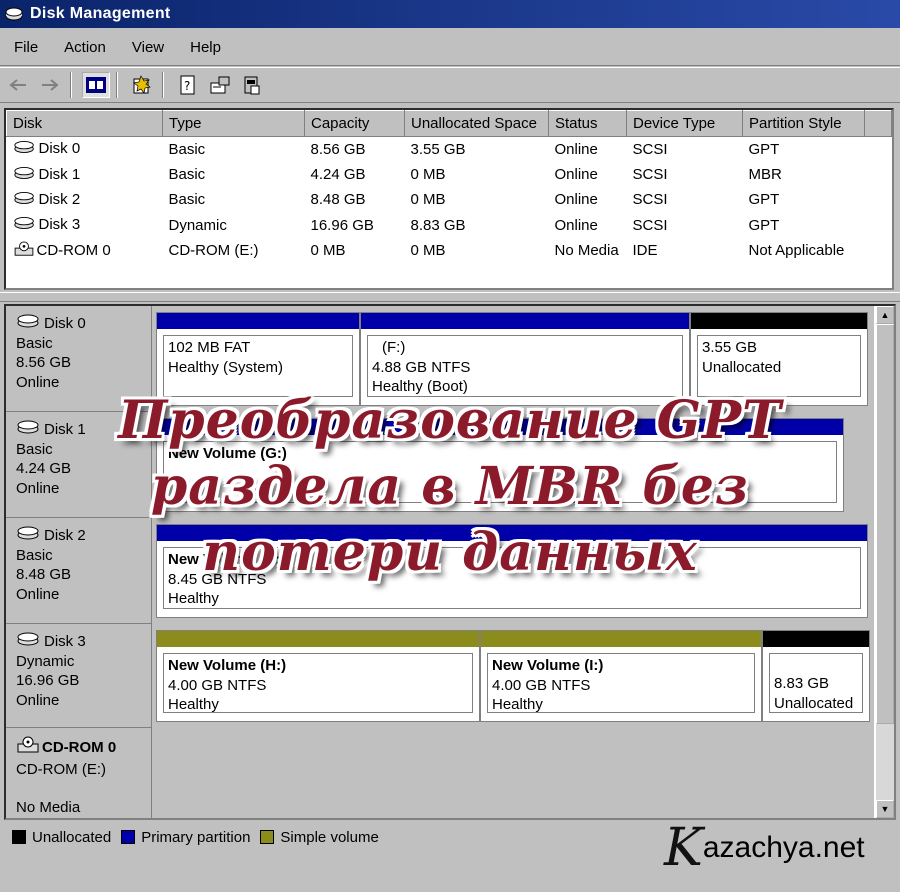  Describe the element at coordinates (329, 837) in the screenshot. I see `legend-simple-volume: Simple volume` at that location.